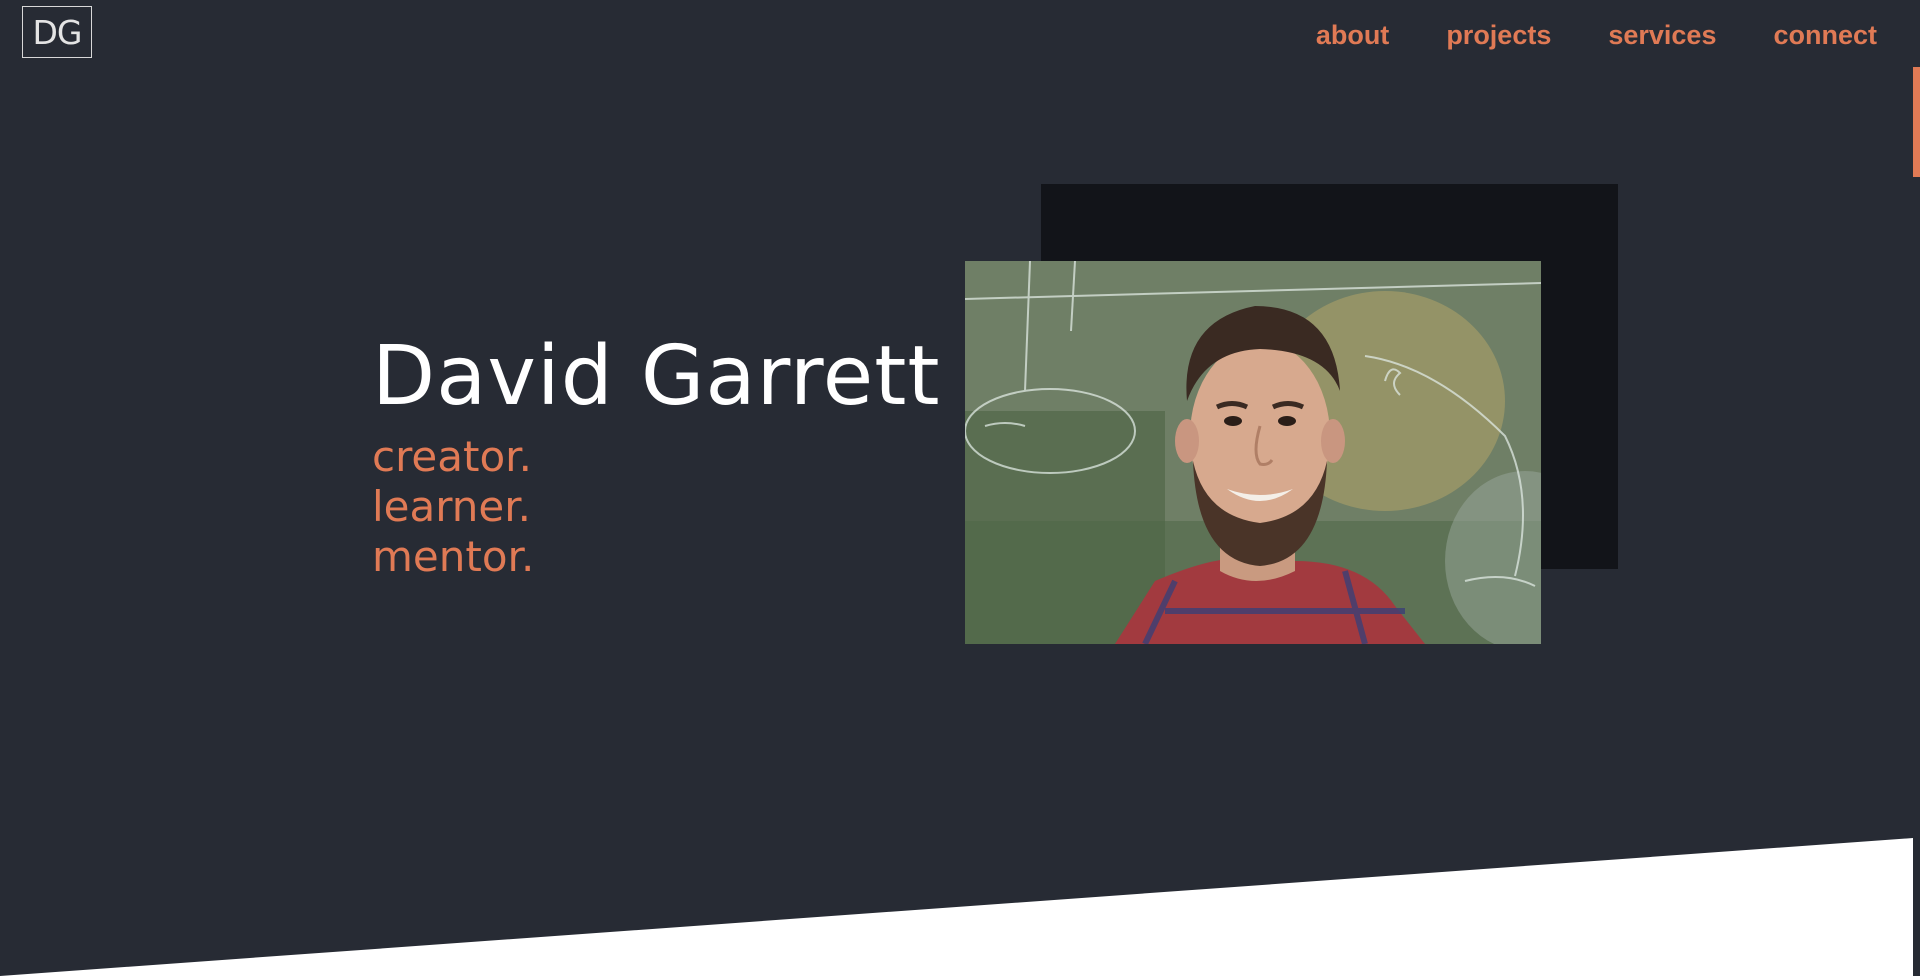 The width and height of the screenshot is (1920, 976). I want to click on tagline-creator: creator., so click(452, 456).